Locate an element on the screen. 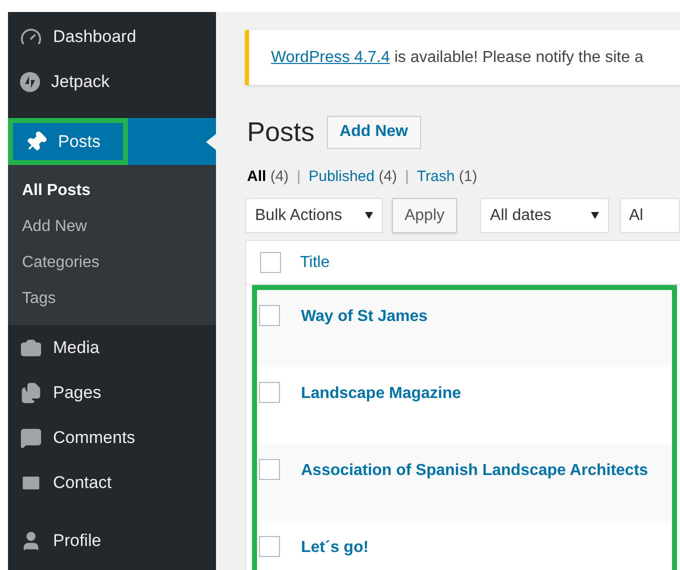  post-title-link: Way of St James is located at coordinates (364, 317).